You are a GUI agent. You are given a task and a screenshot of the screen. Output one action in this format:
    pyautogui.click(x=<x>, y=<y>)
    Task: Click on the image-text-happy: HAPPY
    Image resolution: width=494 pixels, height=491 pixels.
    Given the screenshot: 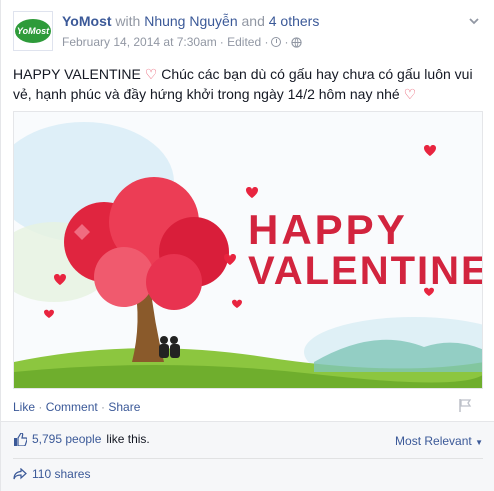 What is the action you would take?
    pyautogui.click(x=328, y=229)
    